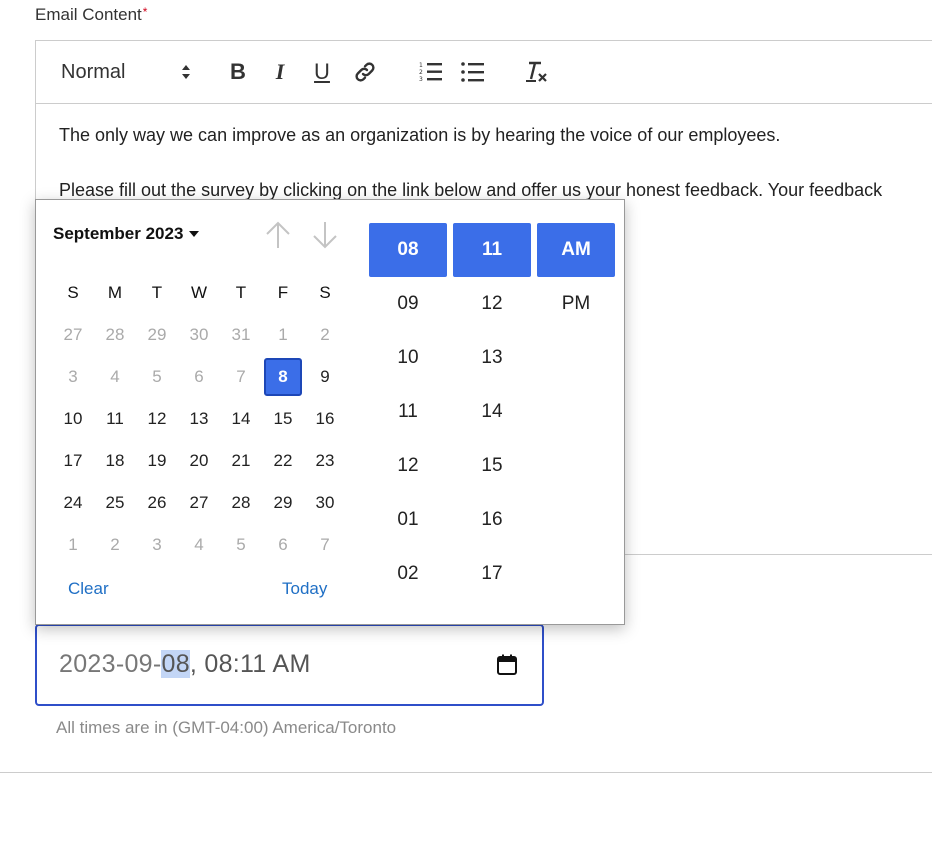 The width and height of the screenshot is (932, 866). What do you see at coordinates (283, 461) in the screenshot?
I see `calendar-day: 22` at bounding box center [283, 461].